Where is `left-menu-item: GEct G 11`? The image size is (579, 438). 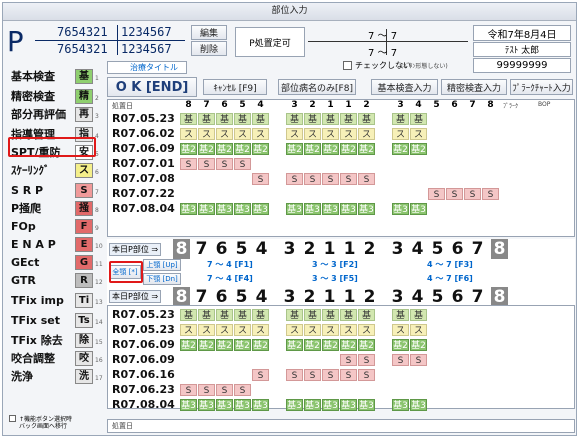 left-menu-item: GEct G 11 is located at coordinates (56, 263).